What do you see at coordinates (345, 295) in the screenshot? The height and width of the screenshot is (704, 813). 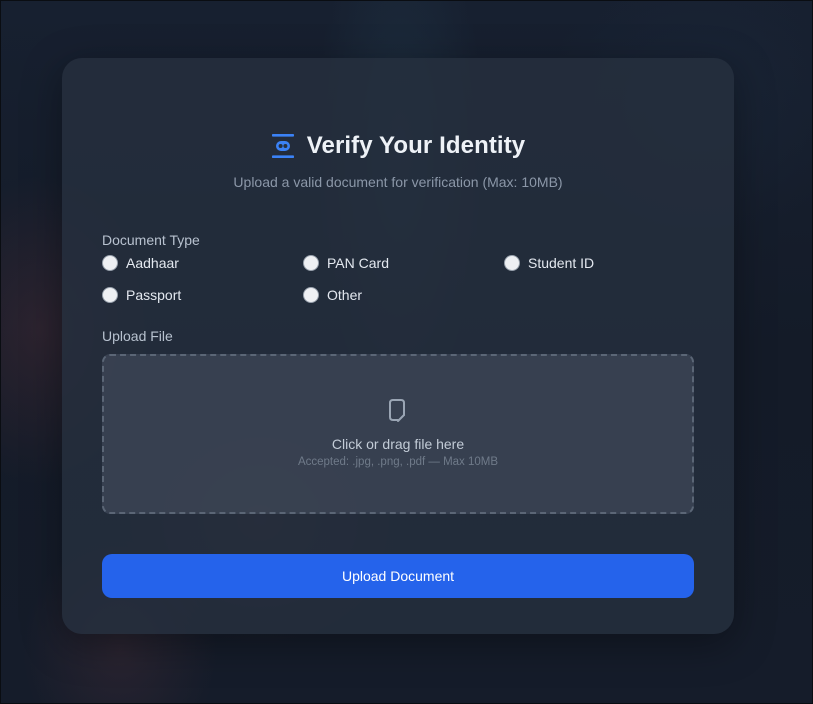 I see `radio-label: Other` at bounding box center [345, 295].